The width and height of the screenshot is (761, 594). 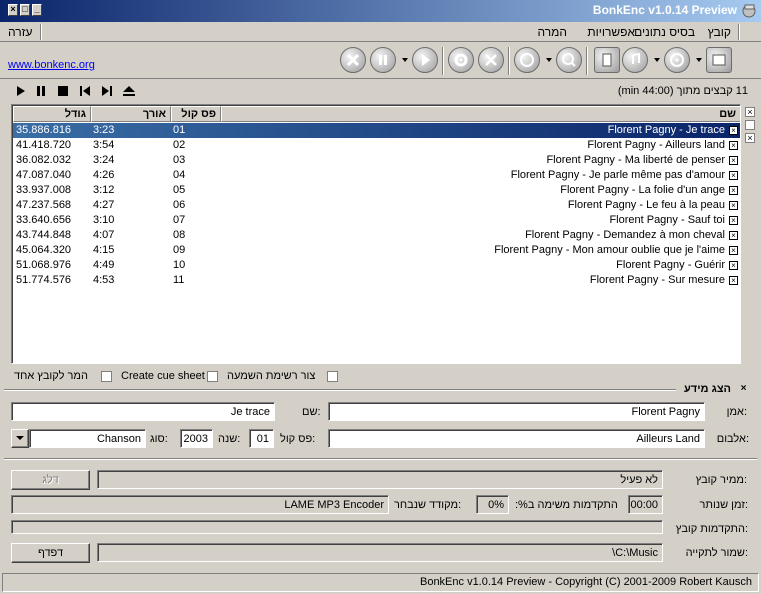 What do you see at coordinates (380, 479) in the screenshot?
I see `encoder-status-field: לא פעיל` at bounding box center [380, 479].